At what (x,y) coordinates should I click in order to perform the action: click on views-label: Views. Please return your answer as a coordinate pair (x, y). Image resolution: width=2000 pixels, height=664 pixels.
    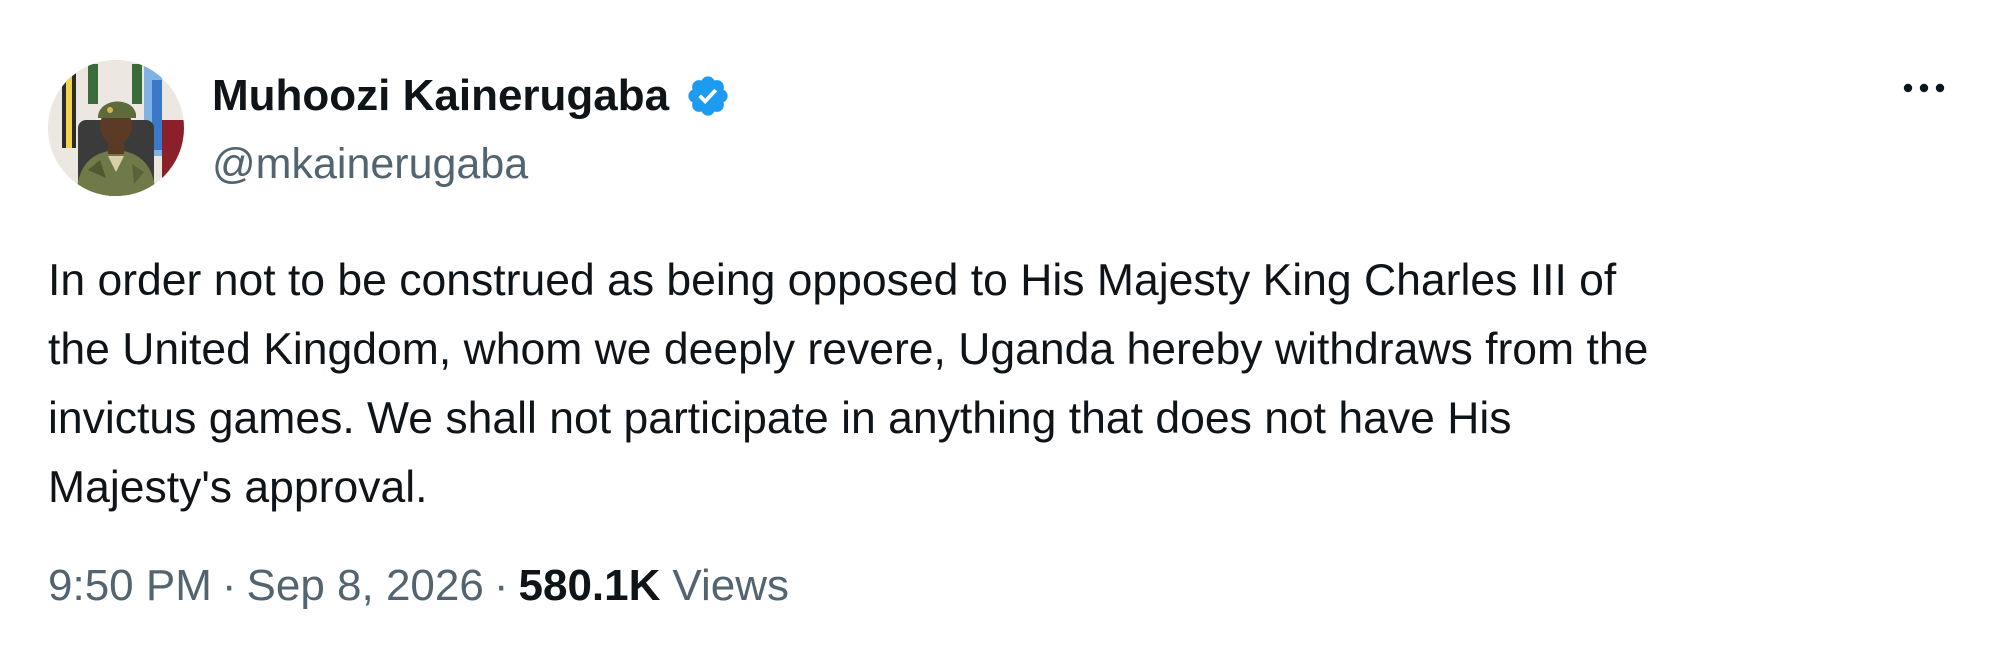
    Looking at the image, I should click on (730, 585).